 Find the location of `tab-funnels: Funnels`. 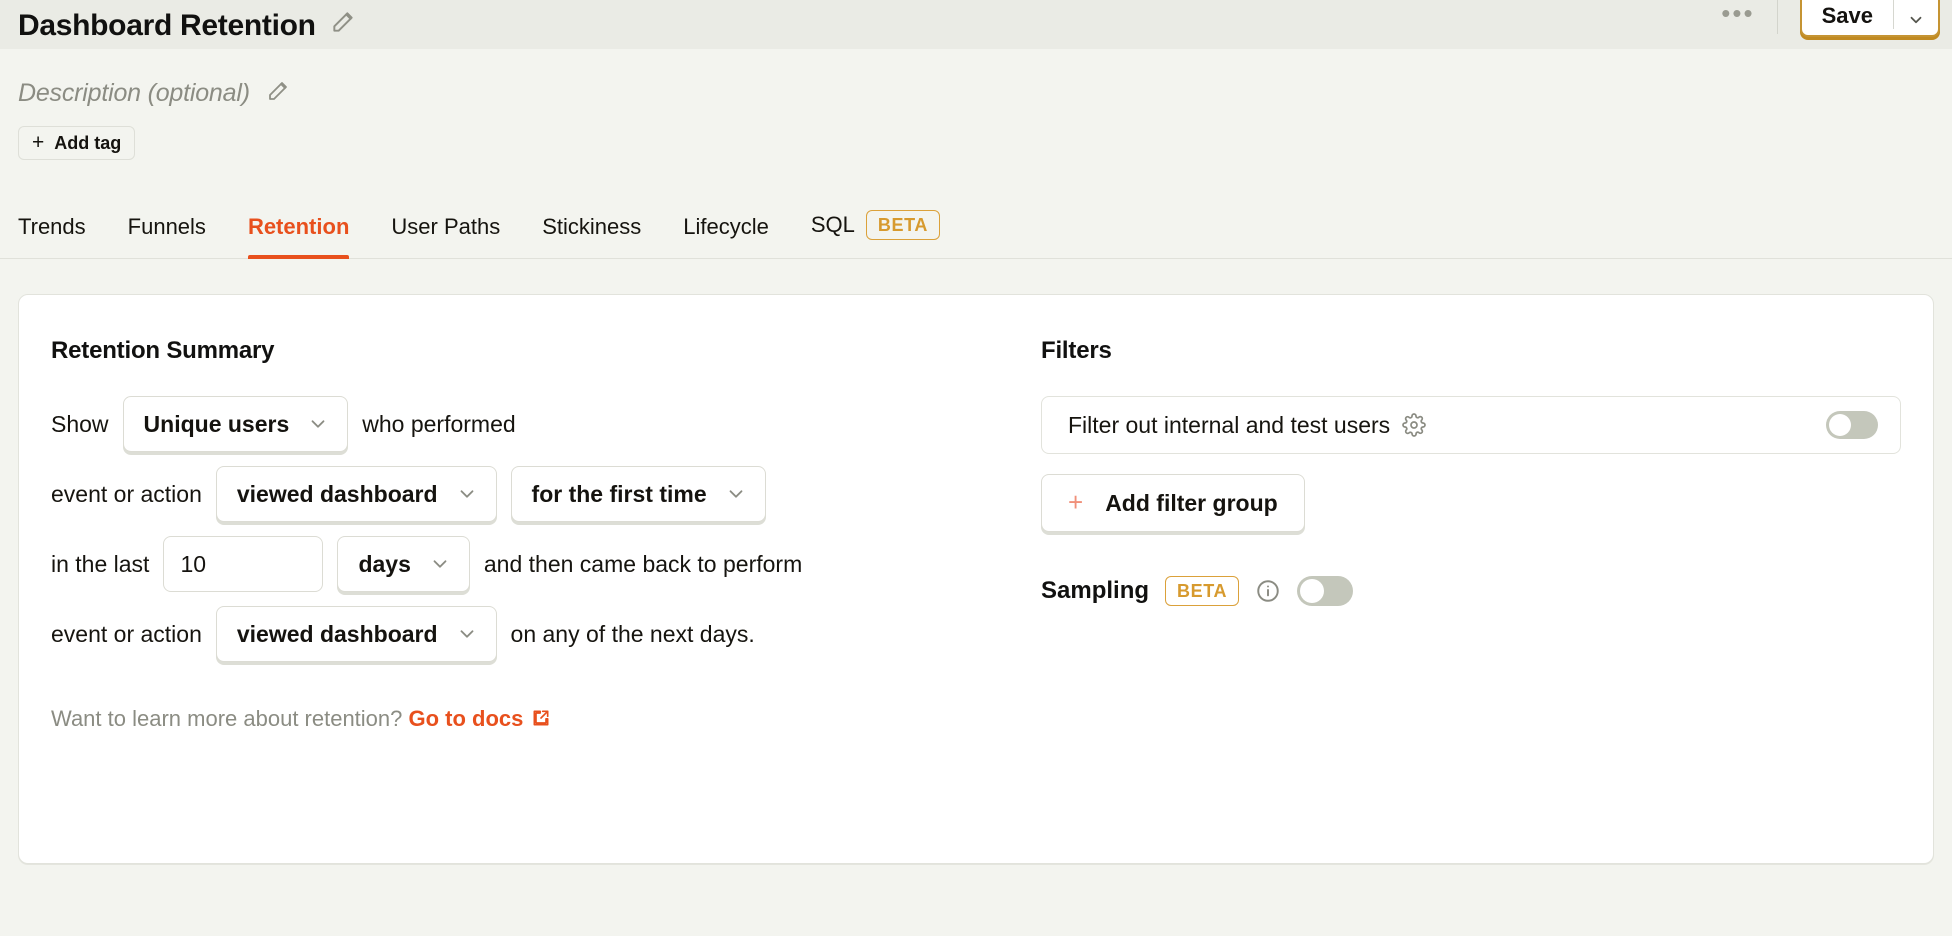

tab-funnels: Funnels is located at coordinates (167, 236).